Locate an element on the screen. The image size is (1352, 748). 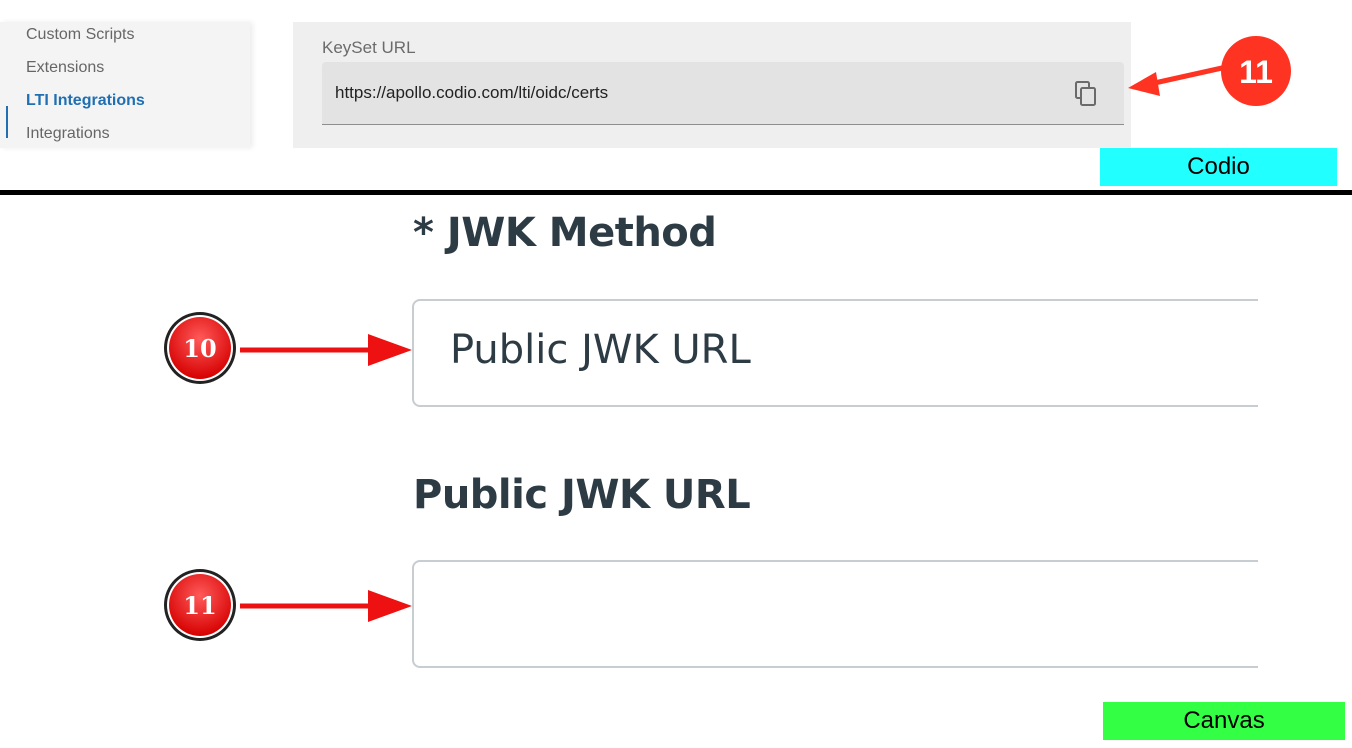
marker-badge-top: 11 is located at coordinates (1256, 71).